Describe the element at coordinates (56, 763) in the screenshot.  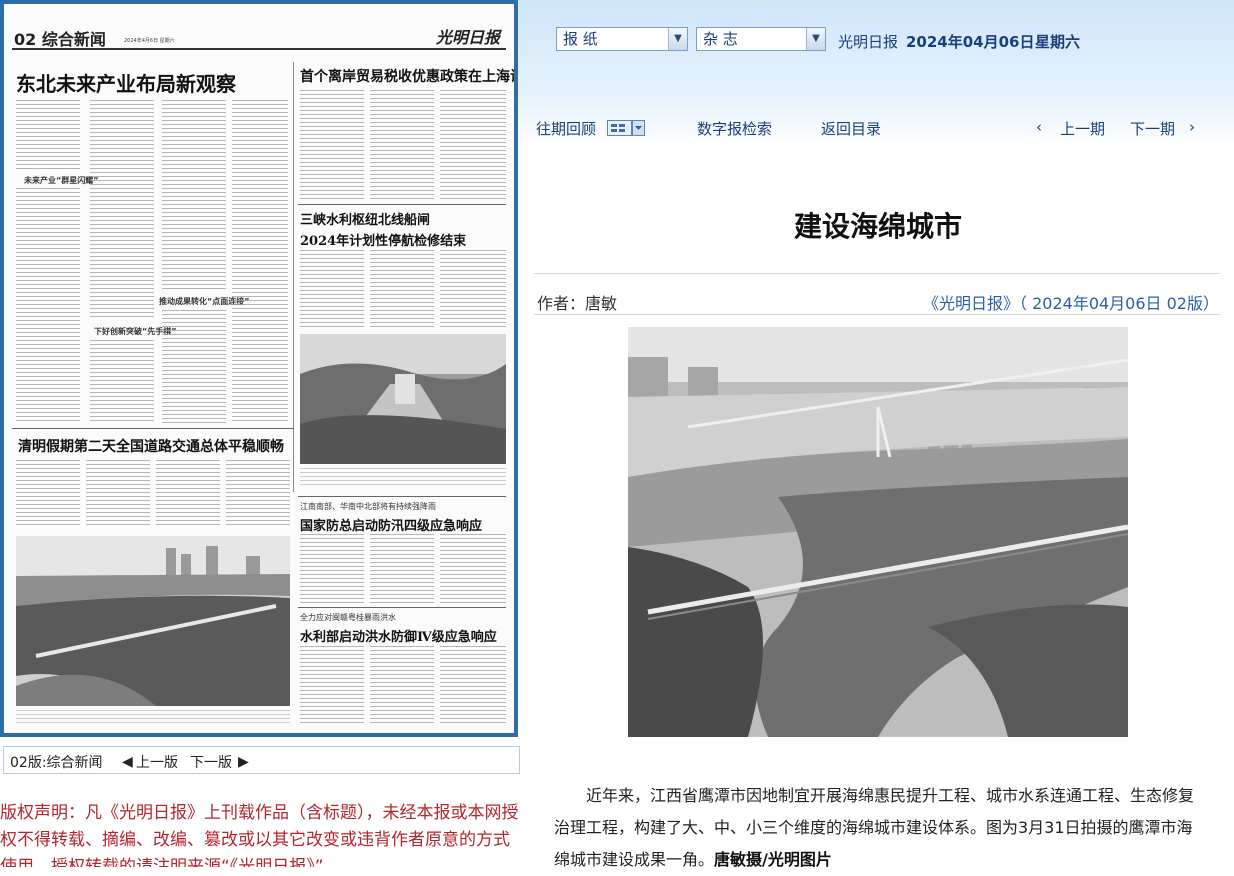
I see `current-page-label: 02版:综合新闻` at that location.